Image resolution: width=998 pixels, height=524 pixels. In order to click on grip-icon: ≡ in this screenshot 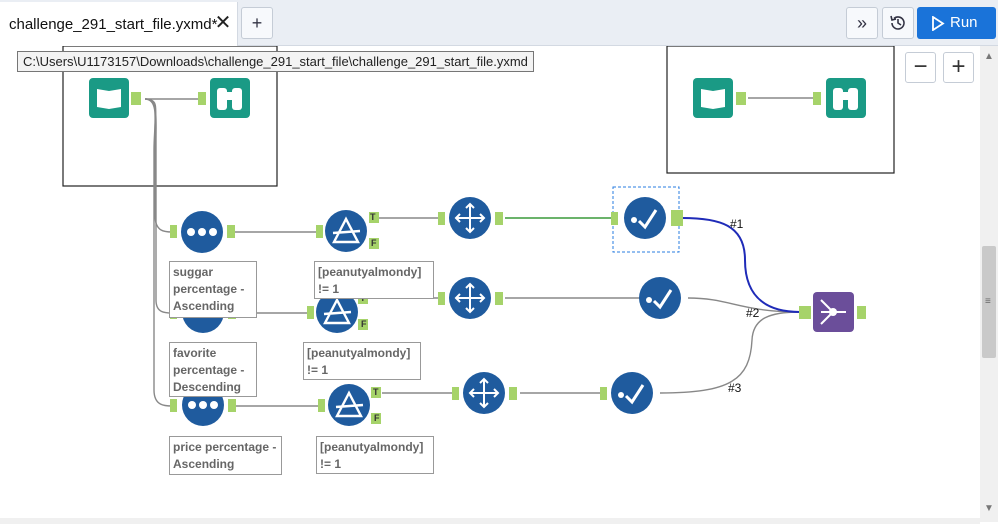, I will do `click(988, 301)`.